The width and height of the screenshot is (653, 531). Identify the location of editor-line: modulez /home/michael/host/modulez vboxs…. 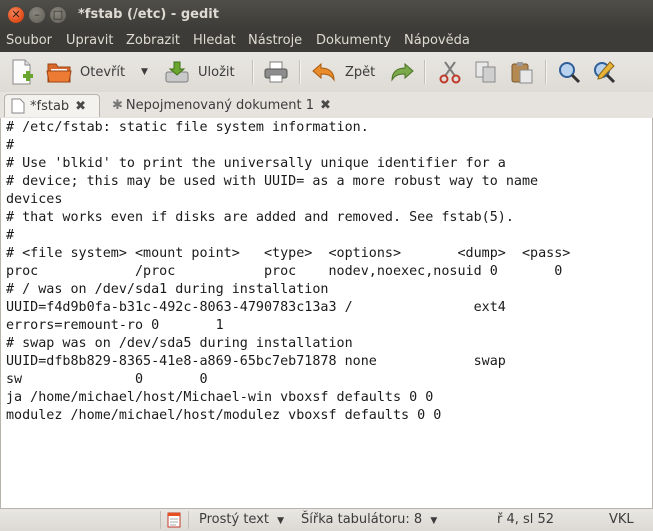
(224, 415).